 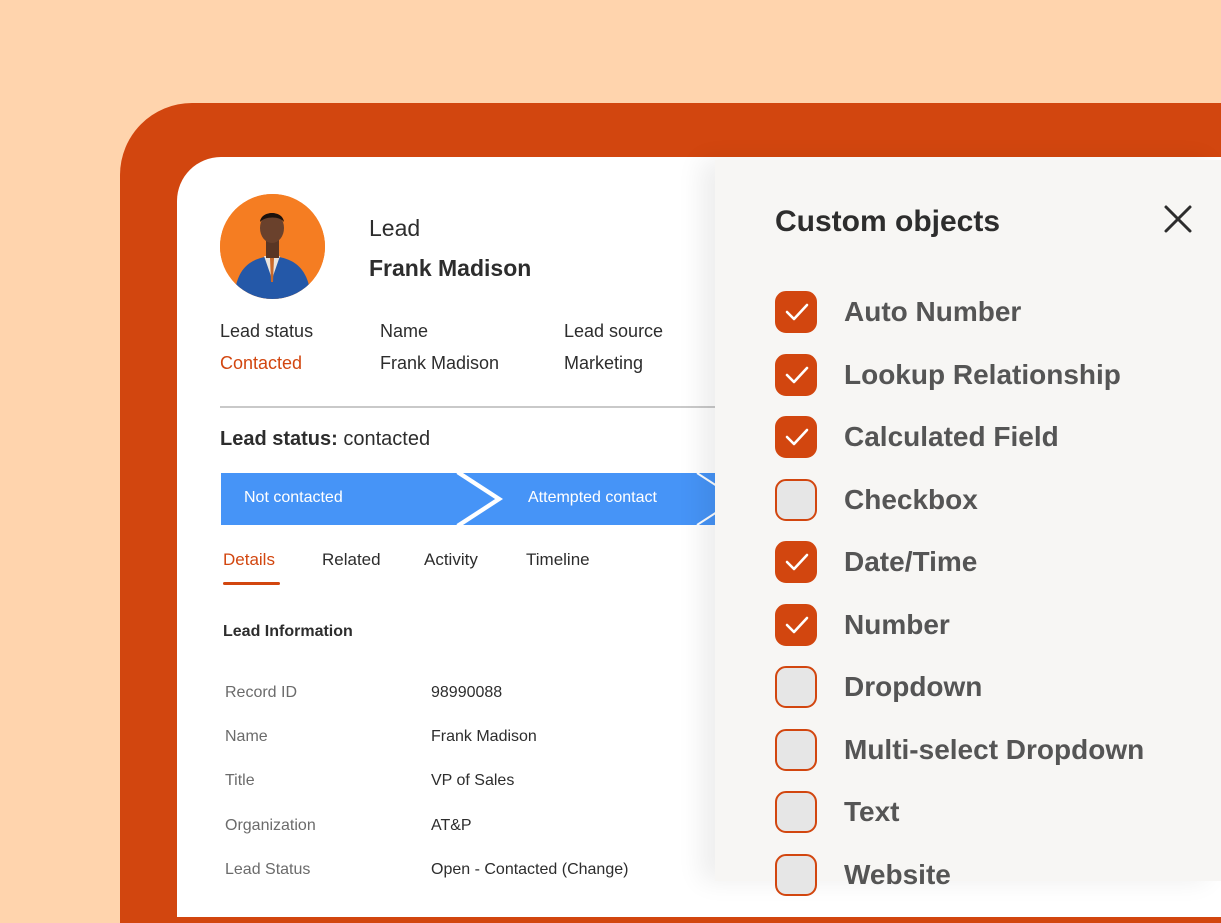 I want to click on option-website: Website, so click(x=995, y=875).